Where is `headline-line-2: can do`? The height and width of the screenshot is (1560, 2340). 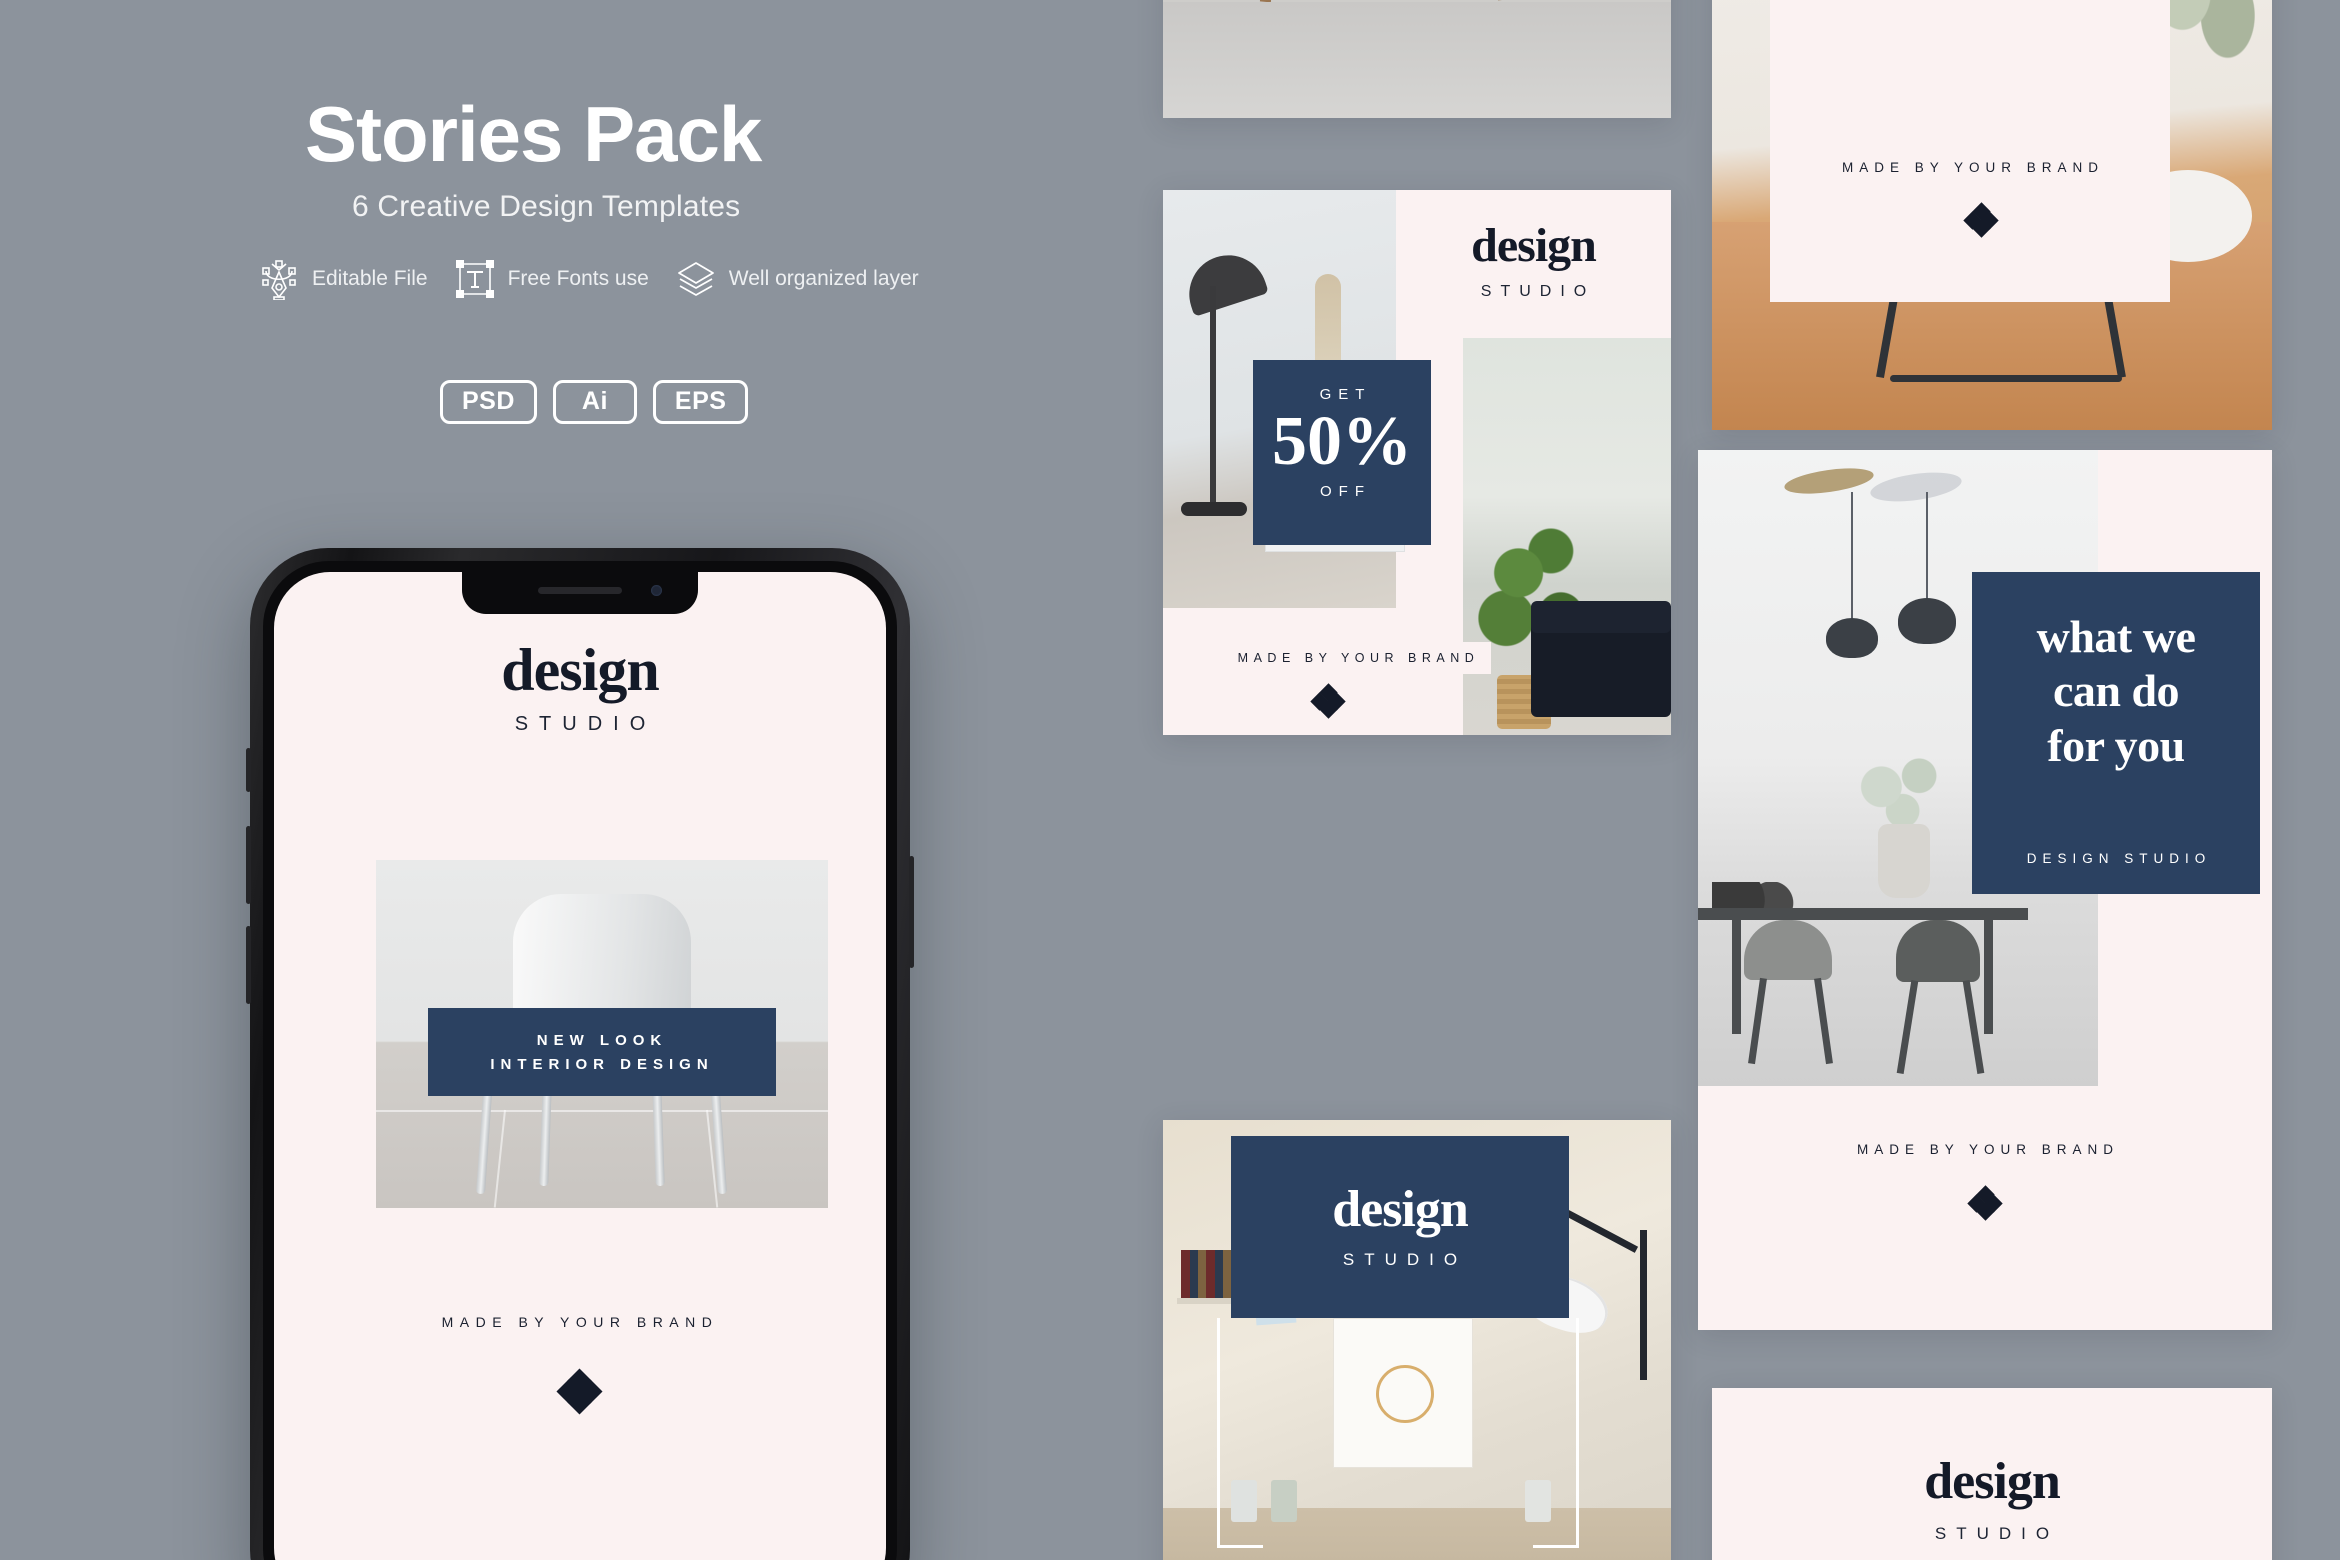
headline-line-2: can do is located at coordinates (2116, 691).